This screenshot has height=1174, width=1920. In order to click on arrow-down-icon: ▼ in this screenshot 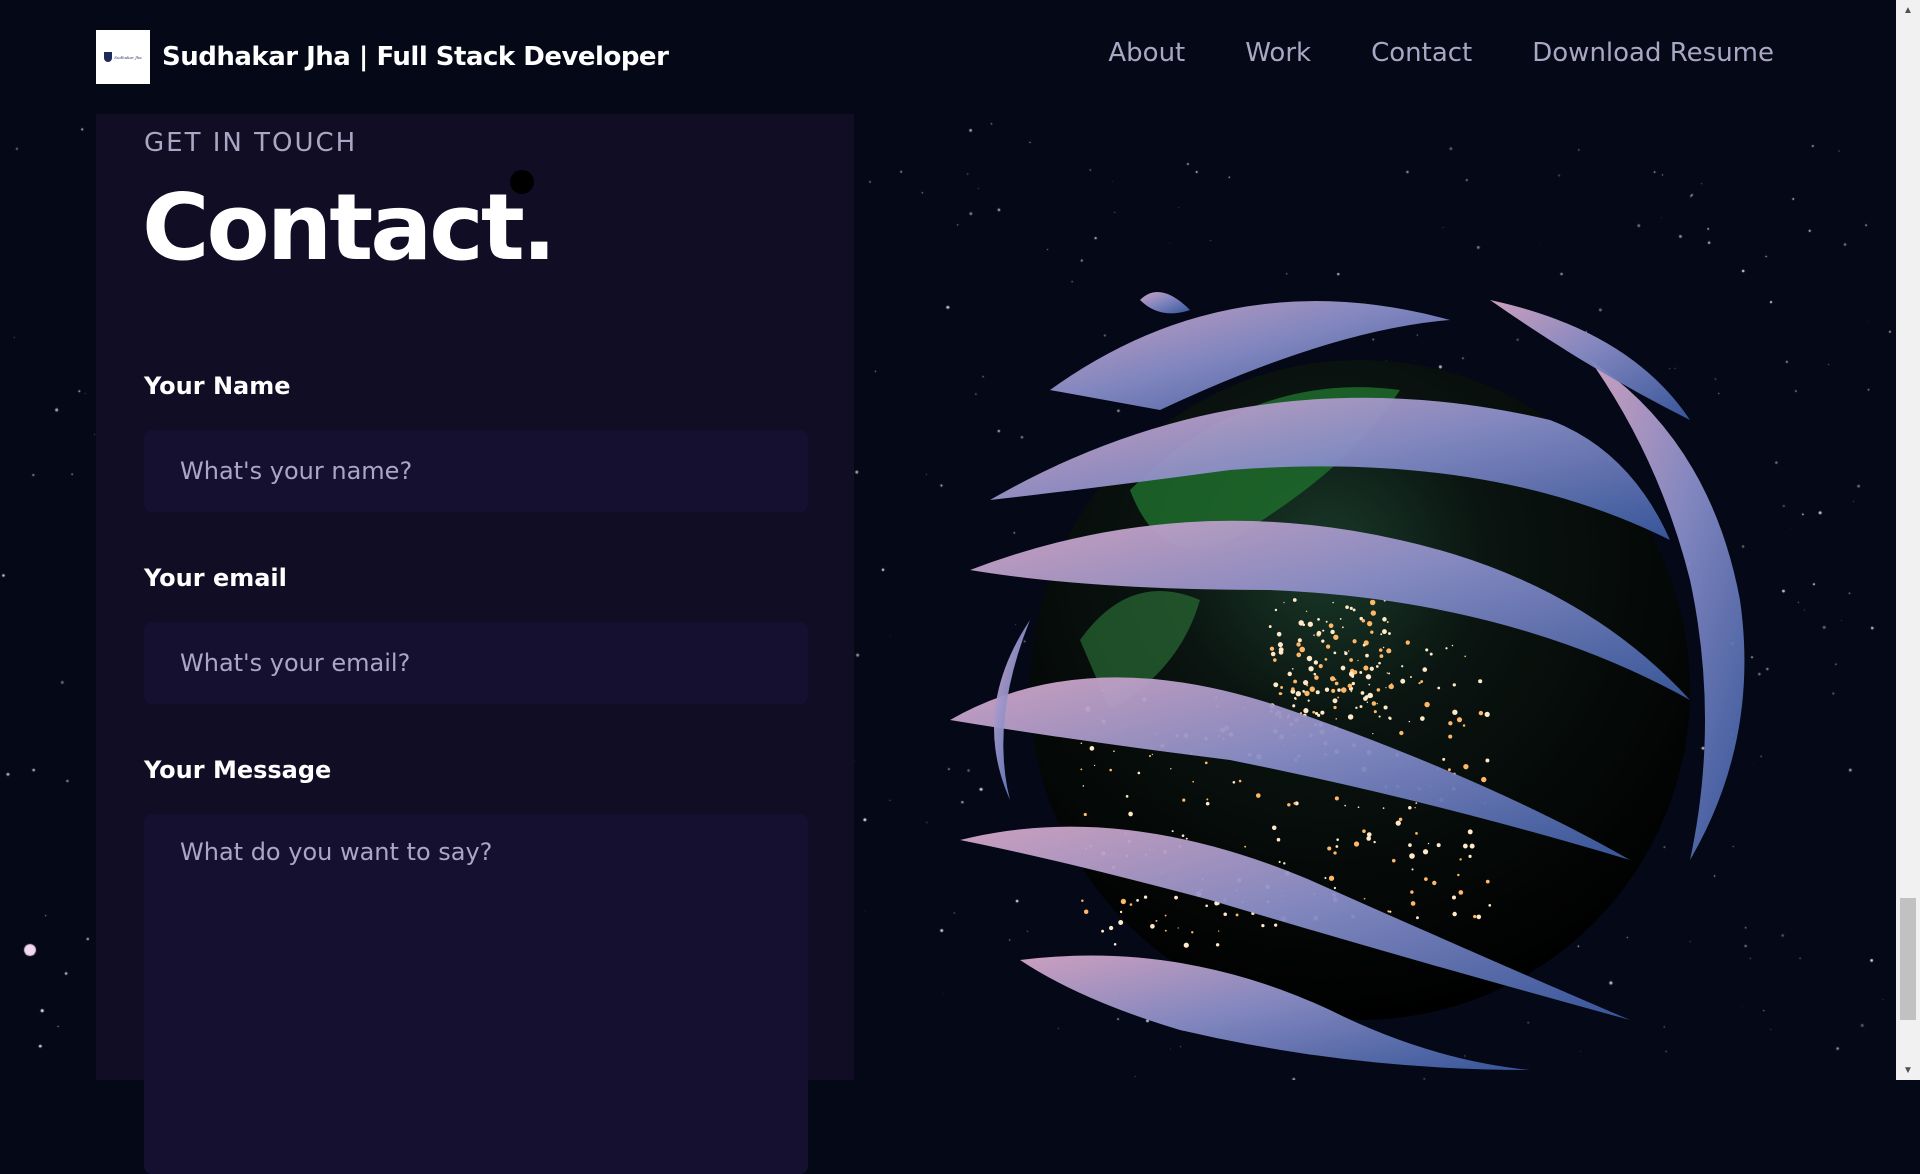, I will do `click(1908, 1070)`.